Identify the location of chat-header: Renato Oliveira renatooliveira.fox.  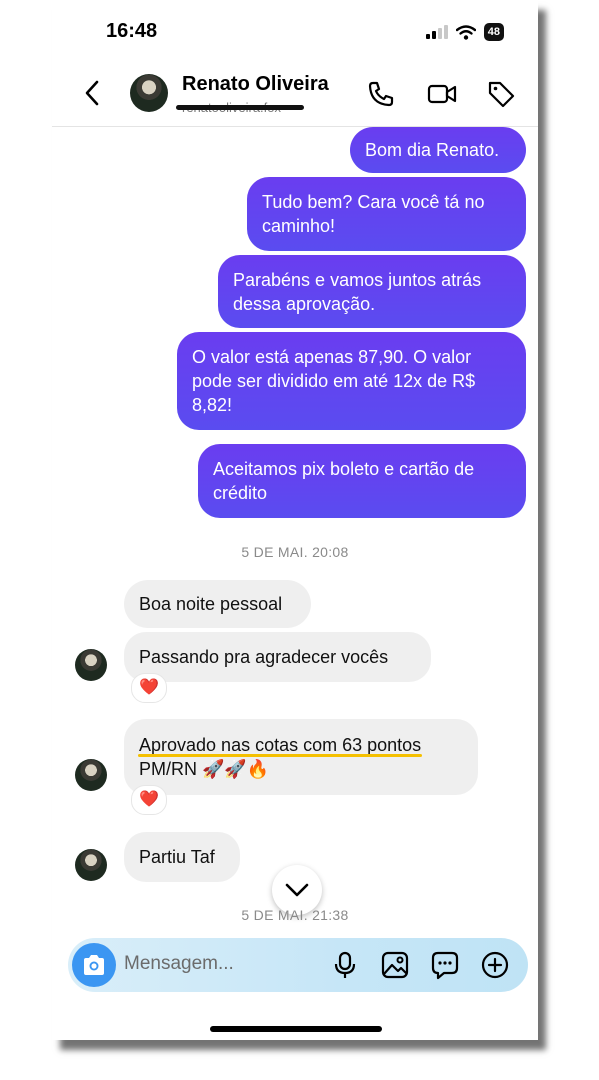
(295, 94).